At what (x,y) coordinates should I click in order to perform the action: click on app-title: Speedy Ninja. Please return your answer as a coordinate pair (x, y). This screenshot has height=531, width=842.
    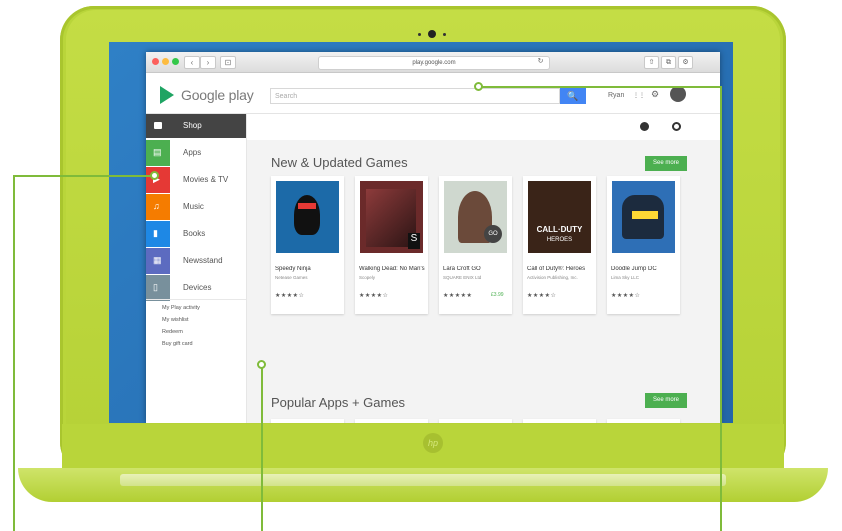
    Looking at the image, I should click on (293, 269).